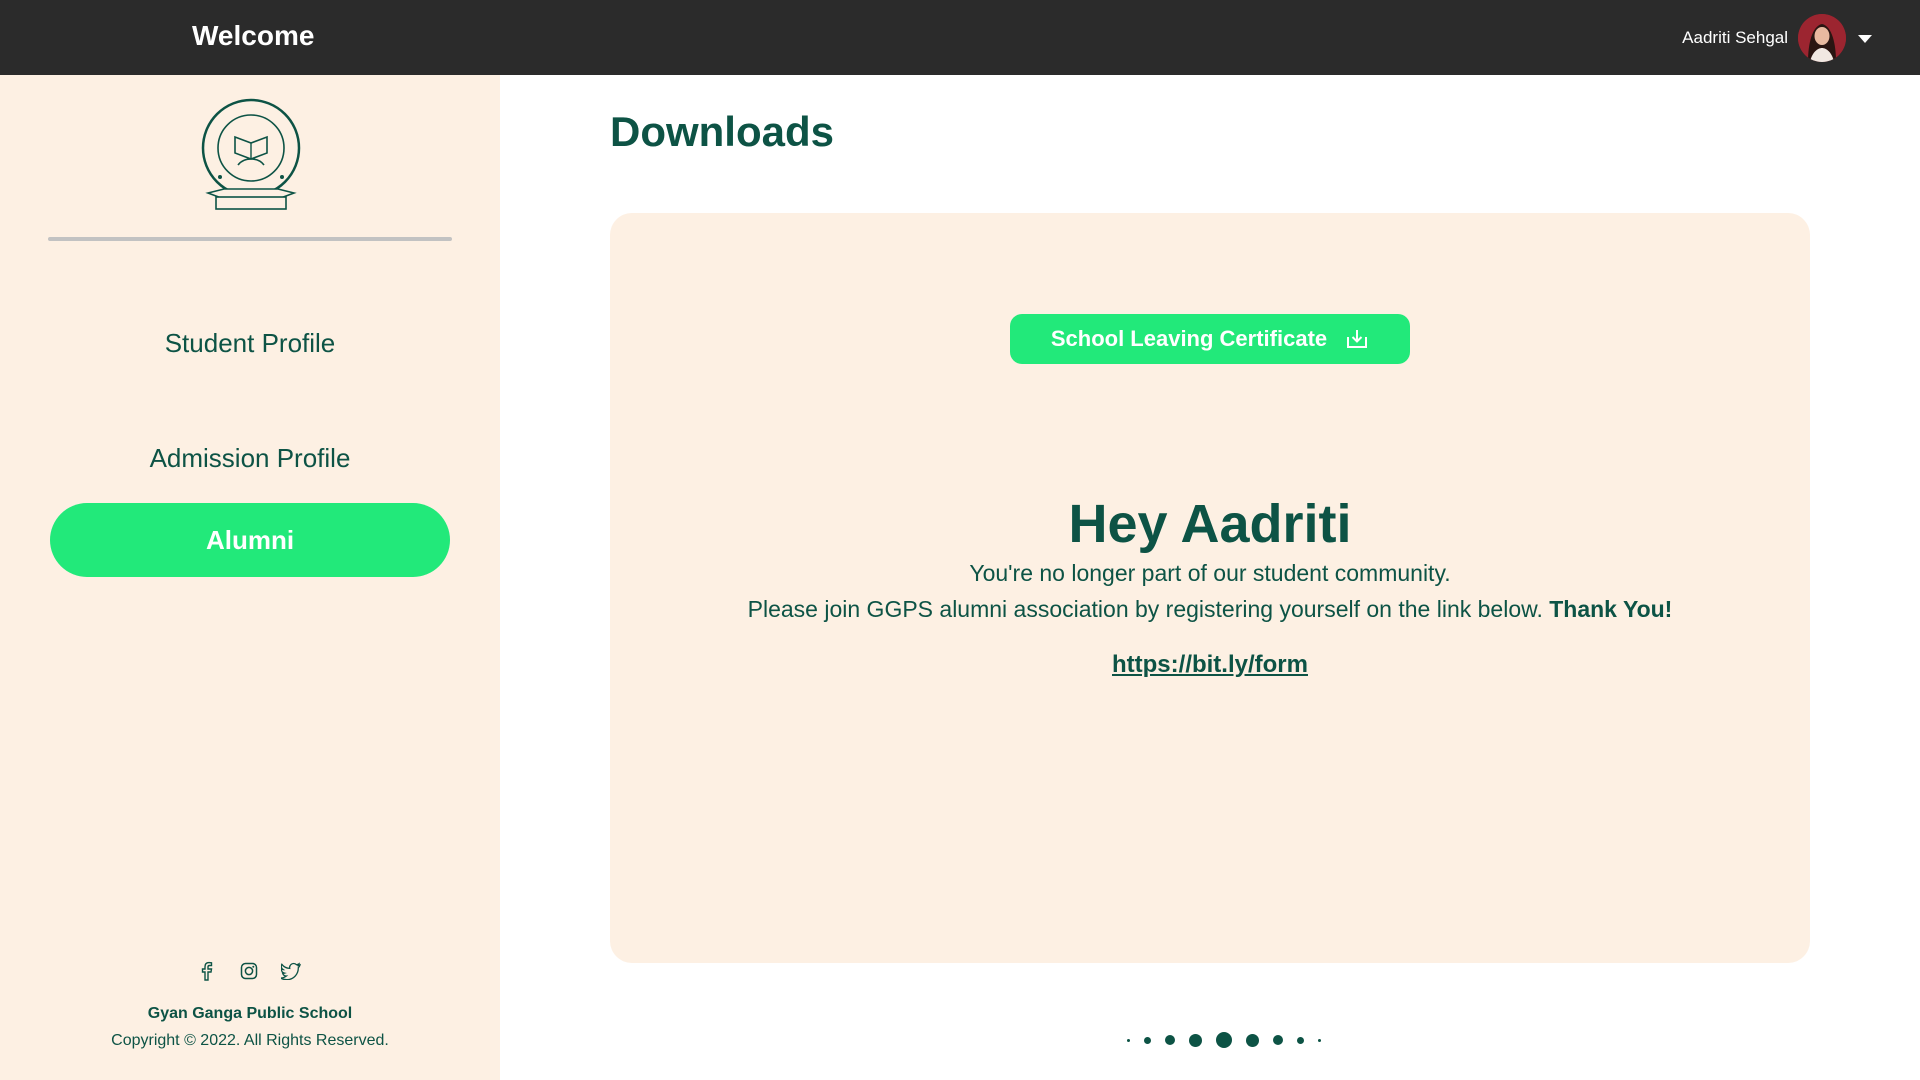  I want to click on twitter-icon, so click(291, 971).